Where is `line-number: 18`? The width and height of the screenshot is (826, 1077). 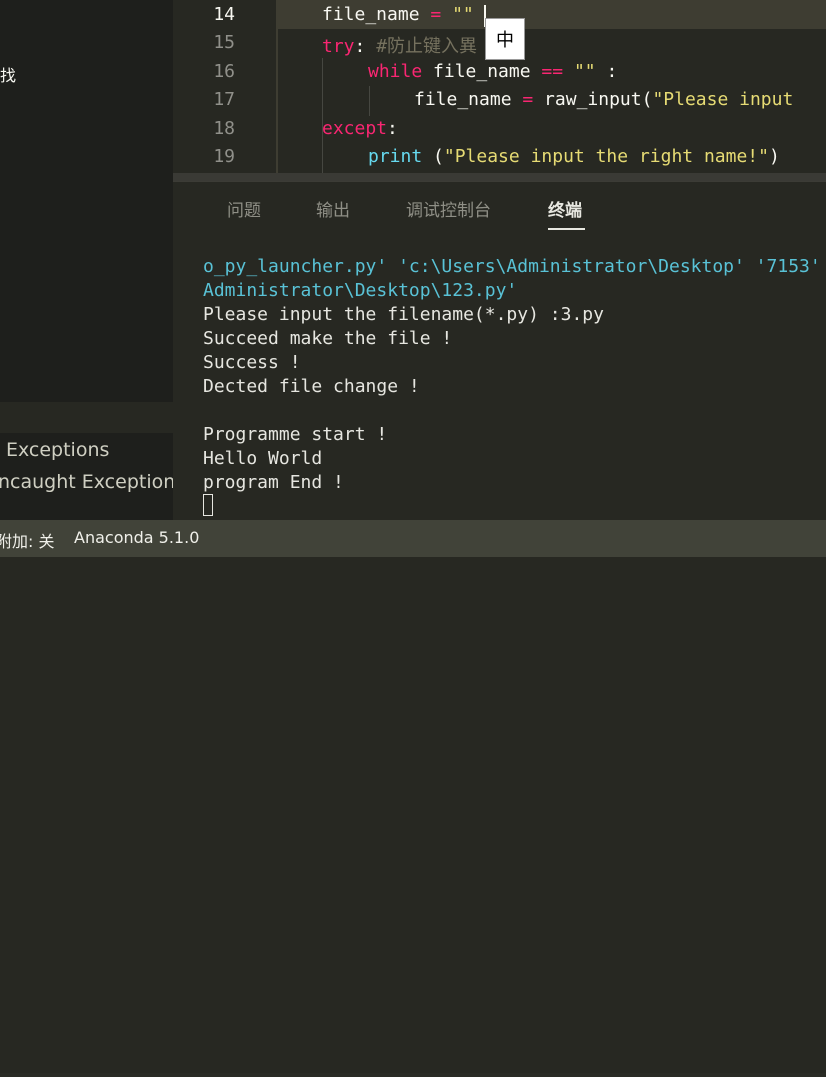
line-number: 18 is located at coordinates (224, 128).